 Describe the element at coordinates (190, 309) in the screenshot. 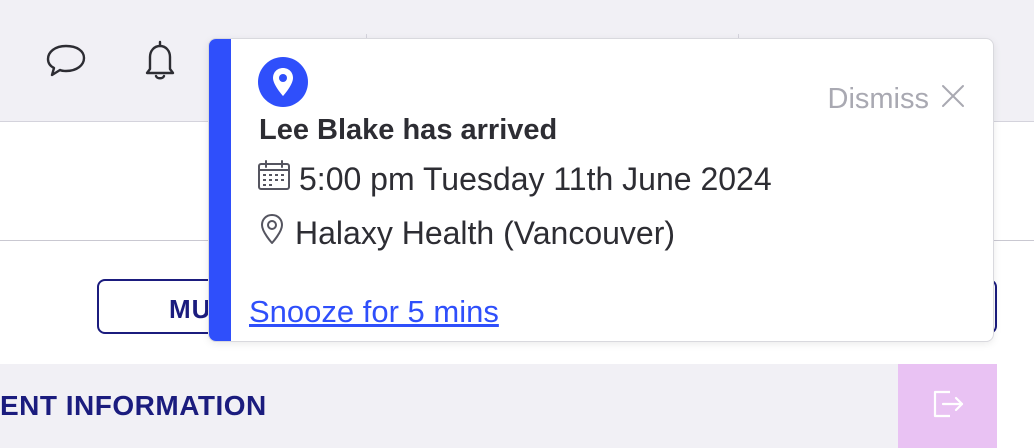

I see `outline-action-button-label: MU` at that location.